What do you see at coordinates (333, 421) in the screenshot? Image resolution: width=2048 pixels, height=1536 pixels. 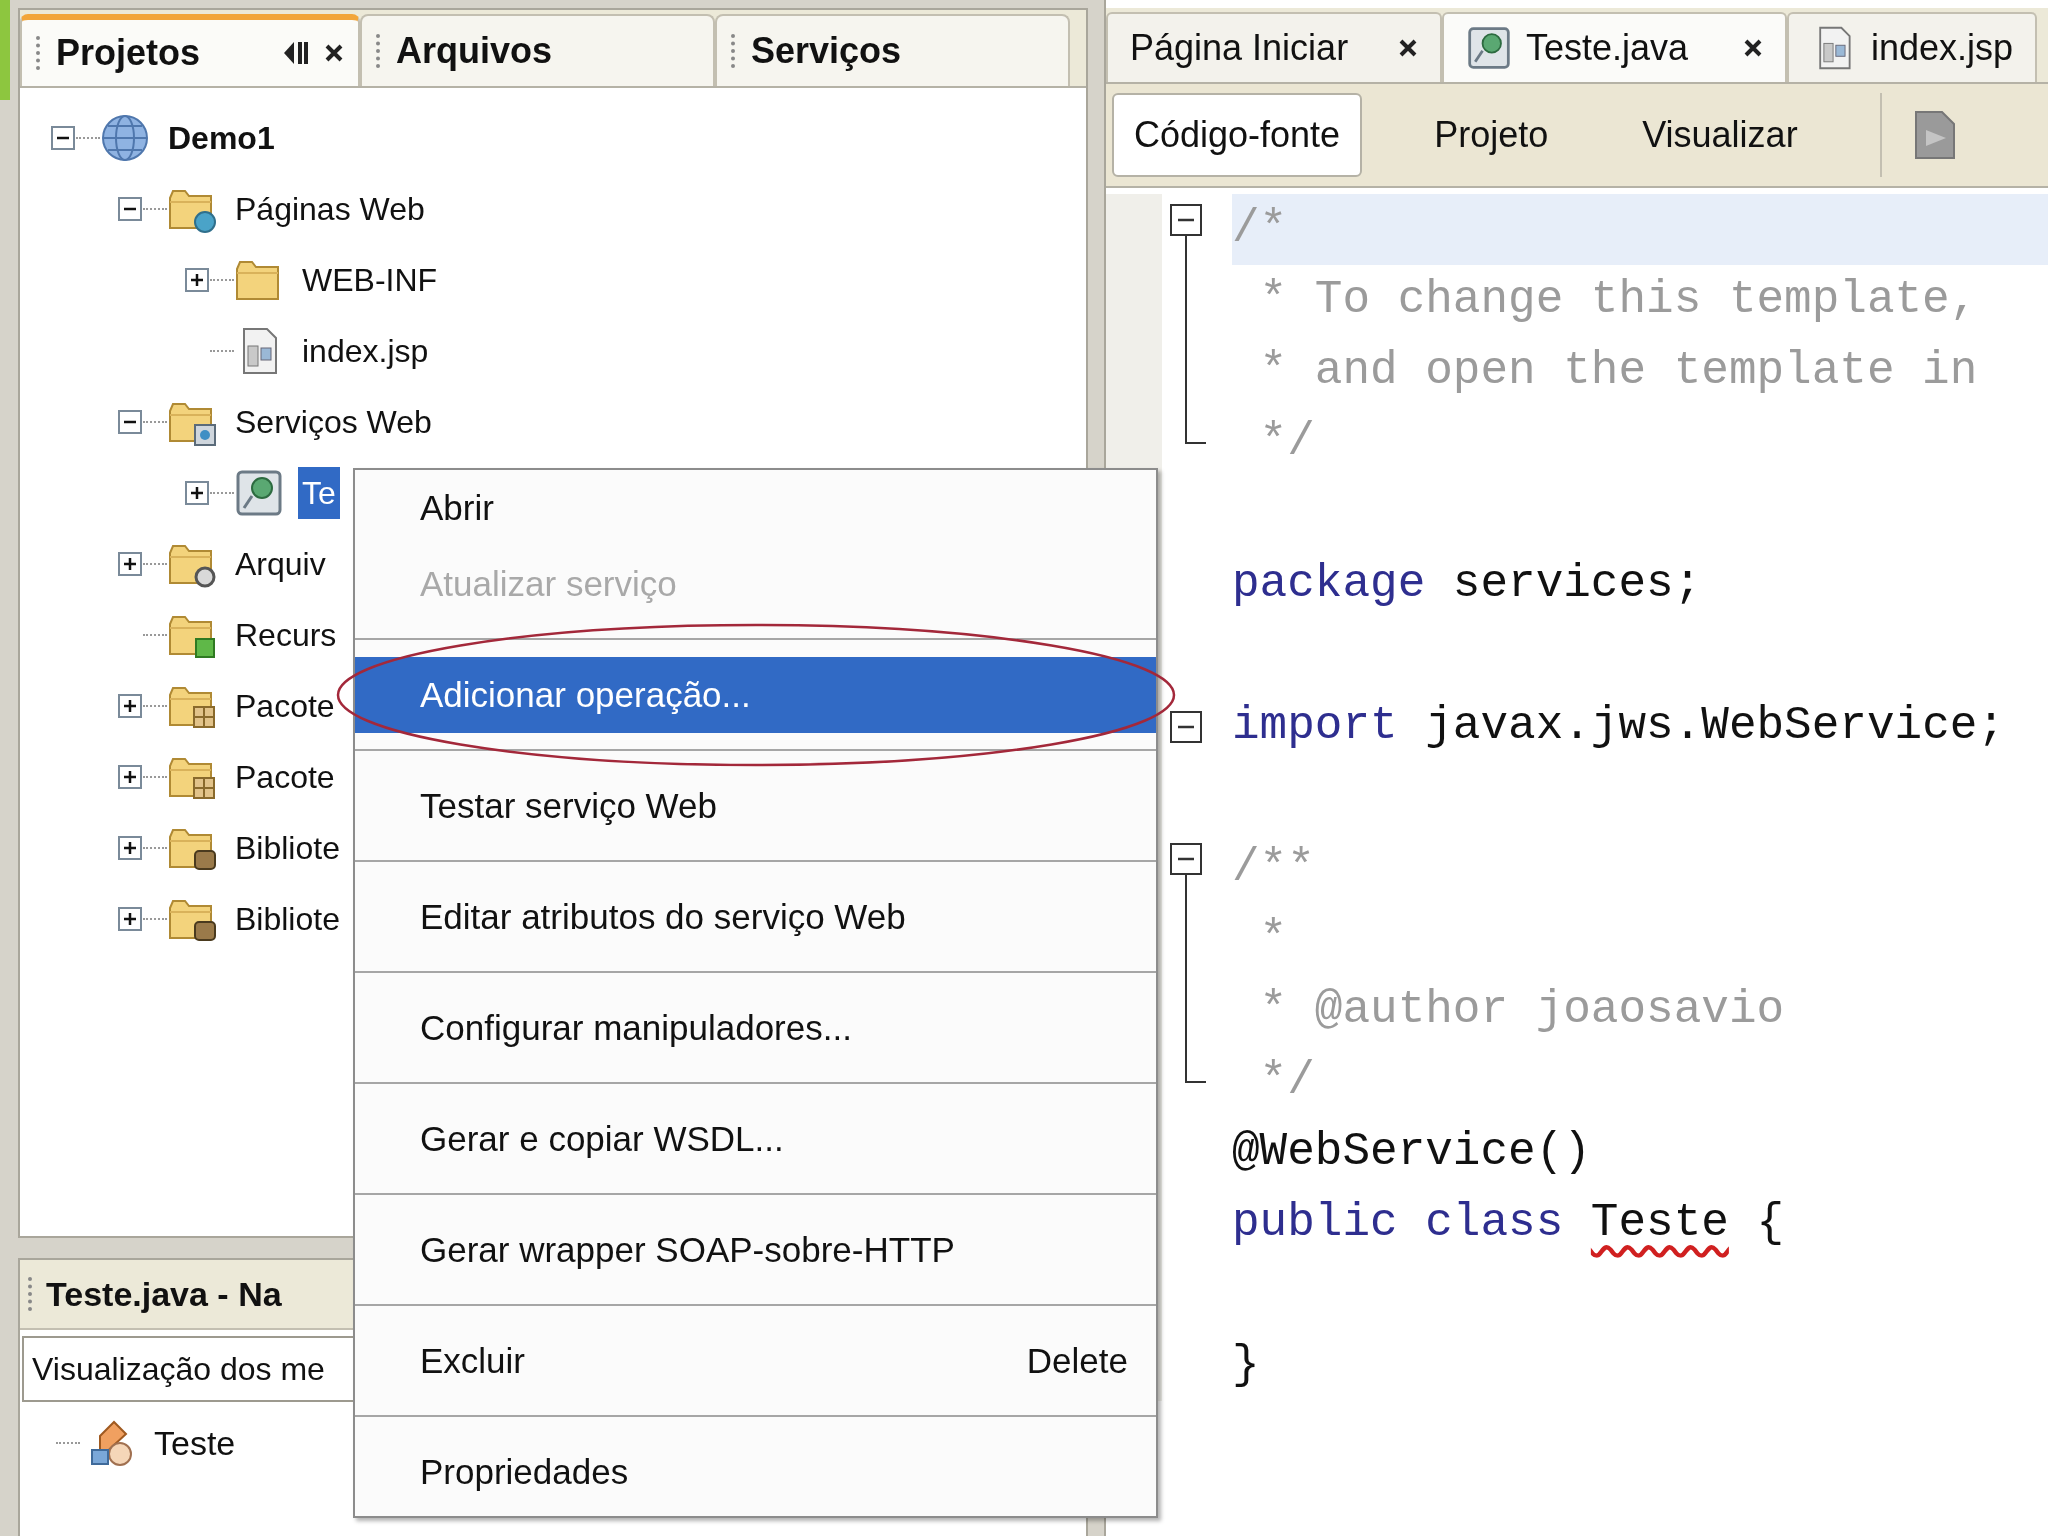 I see `tree-item: Serviços Web` at bounding box center [333, 421].